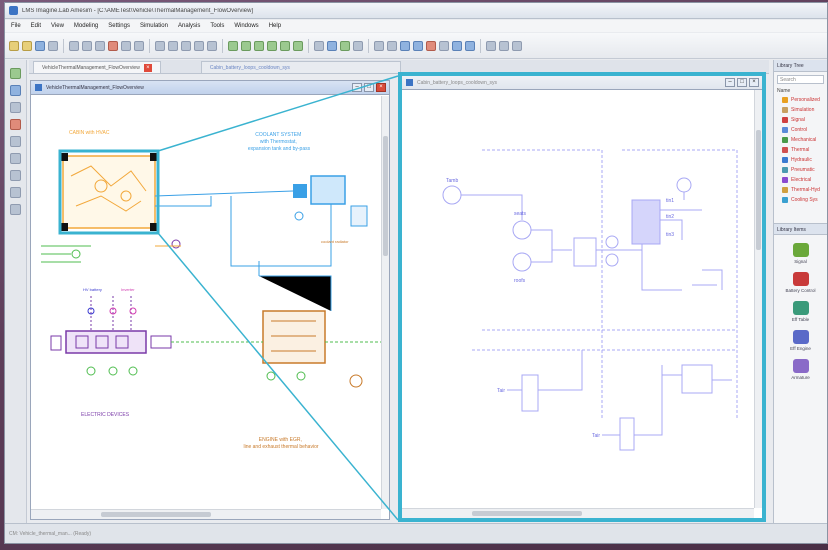  What do you see at coordinates (161, 342) in the screenshot?
I see `bus-connector-block` at bounding box center [161, 342].